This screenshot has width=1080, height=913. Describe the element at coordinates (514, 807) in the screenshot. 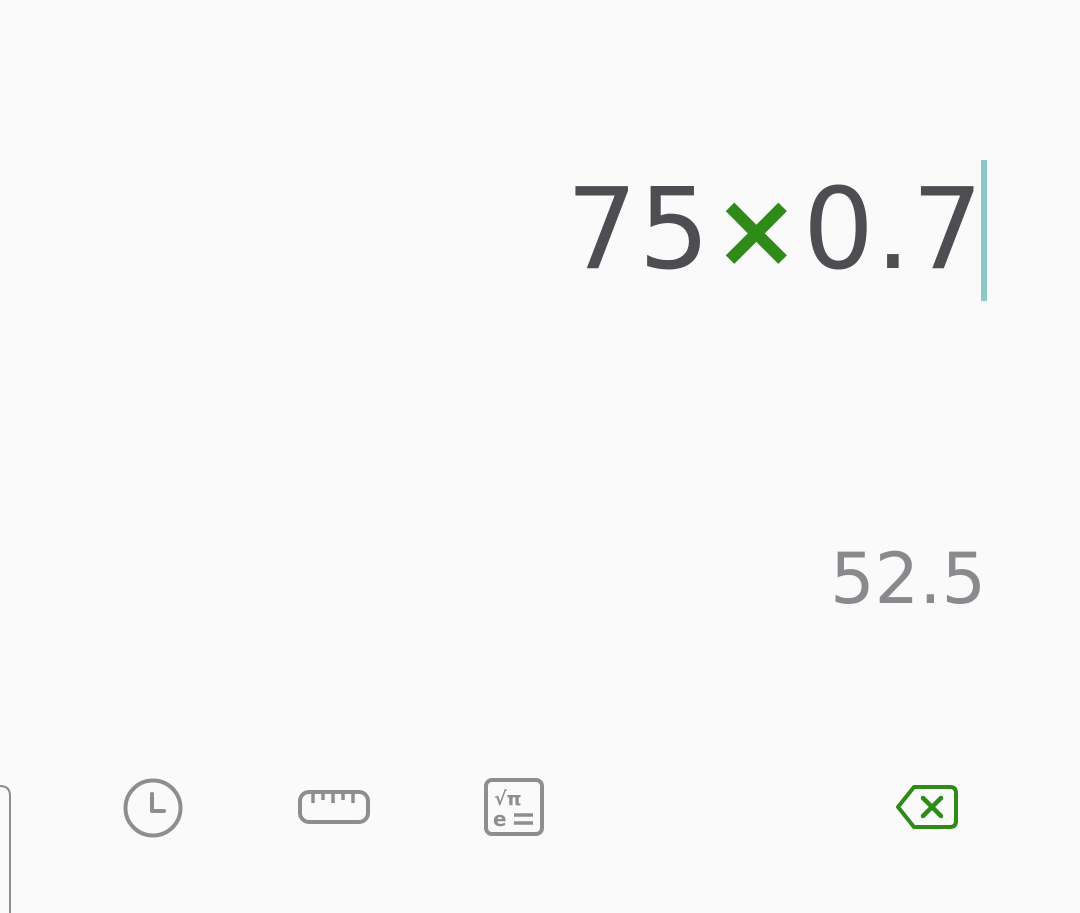

I see `sqrt-pi-e-icon: √π e` at that location.